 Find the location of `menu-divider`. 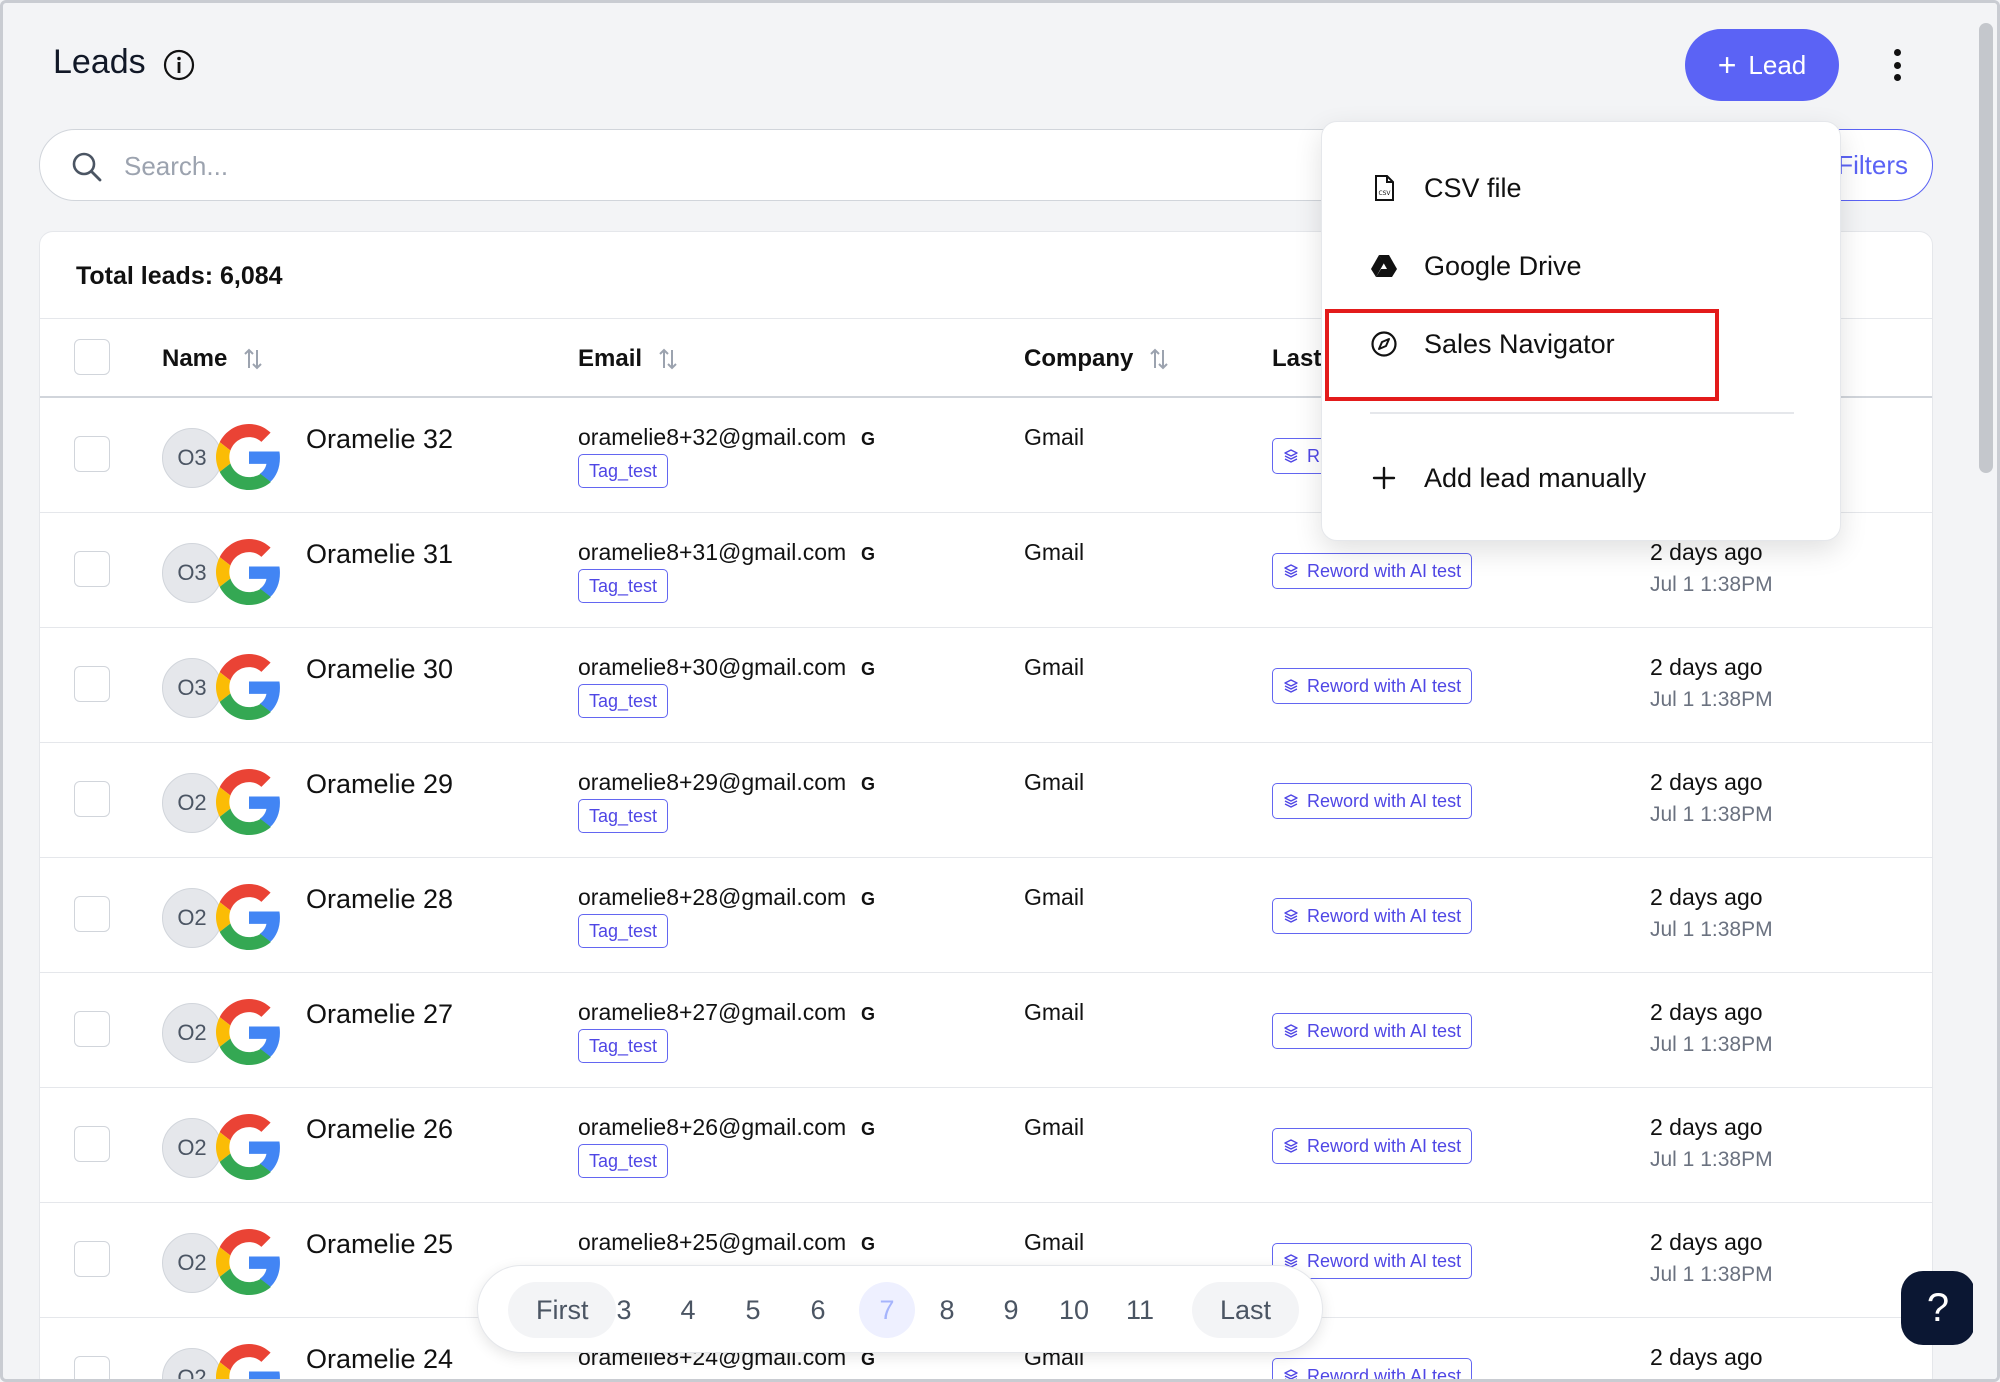

menu-divider is located at coordinates (1582, 413).